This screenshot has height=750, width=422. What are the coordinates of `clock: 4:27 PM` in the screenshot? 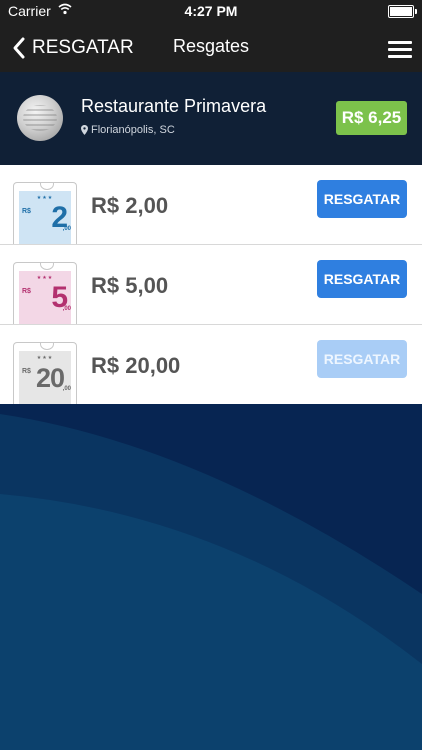 It's located at (211, 11).